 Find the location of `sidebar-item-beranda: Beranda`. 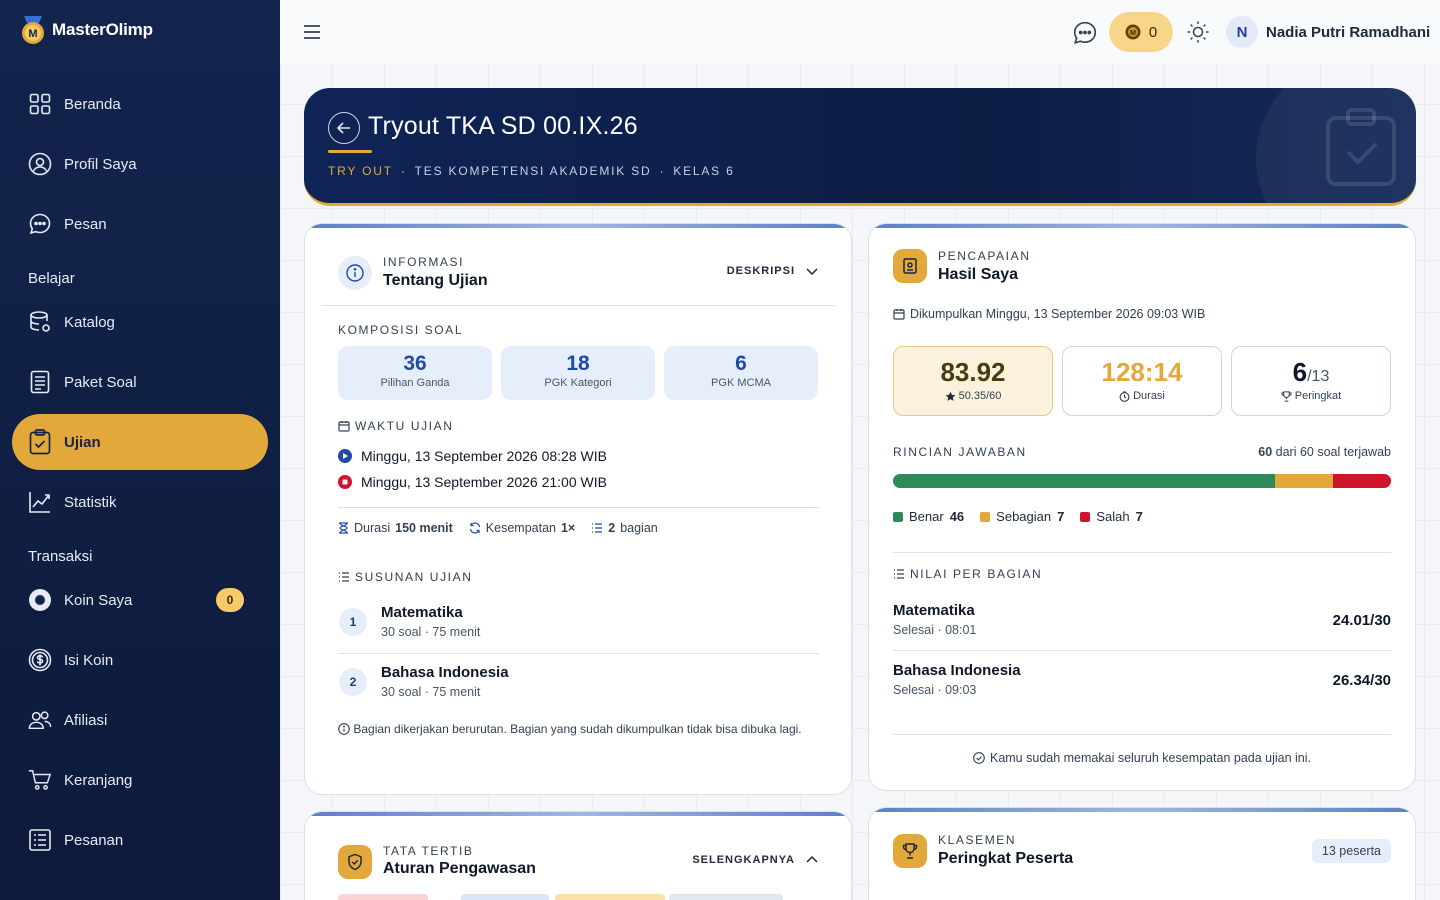

sidebar-item-beranda: Beranda is located at coordinates (140, 104).